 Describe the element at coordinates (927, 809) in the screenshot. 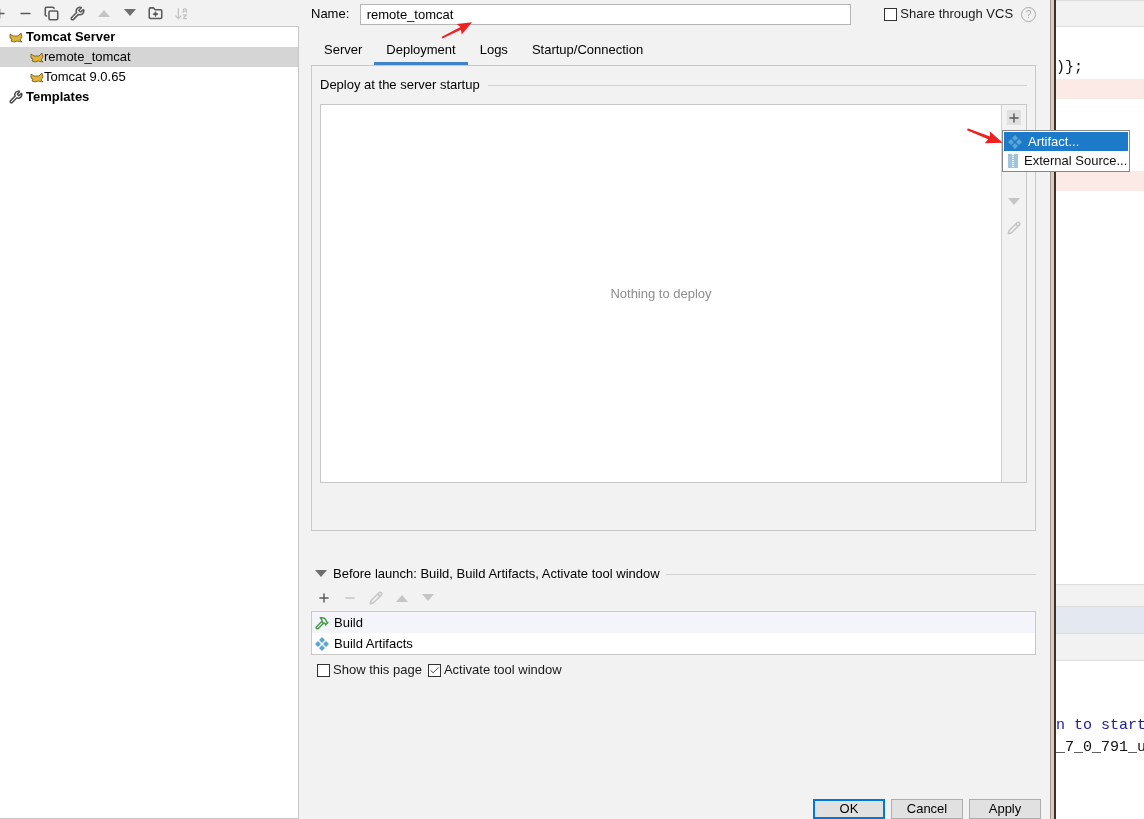

I see `dialog-button: Cancel` at that location.